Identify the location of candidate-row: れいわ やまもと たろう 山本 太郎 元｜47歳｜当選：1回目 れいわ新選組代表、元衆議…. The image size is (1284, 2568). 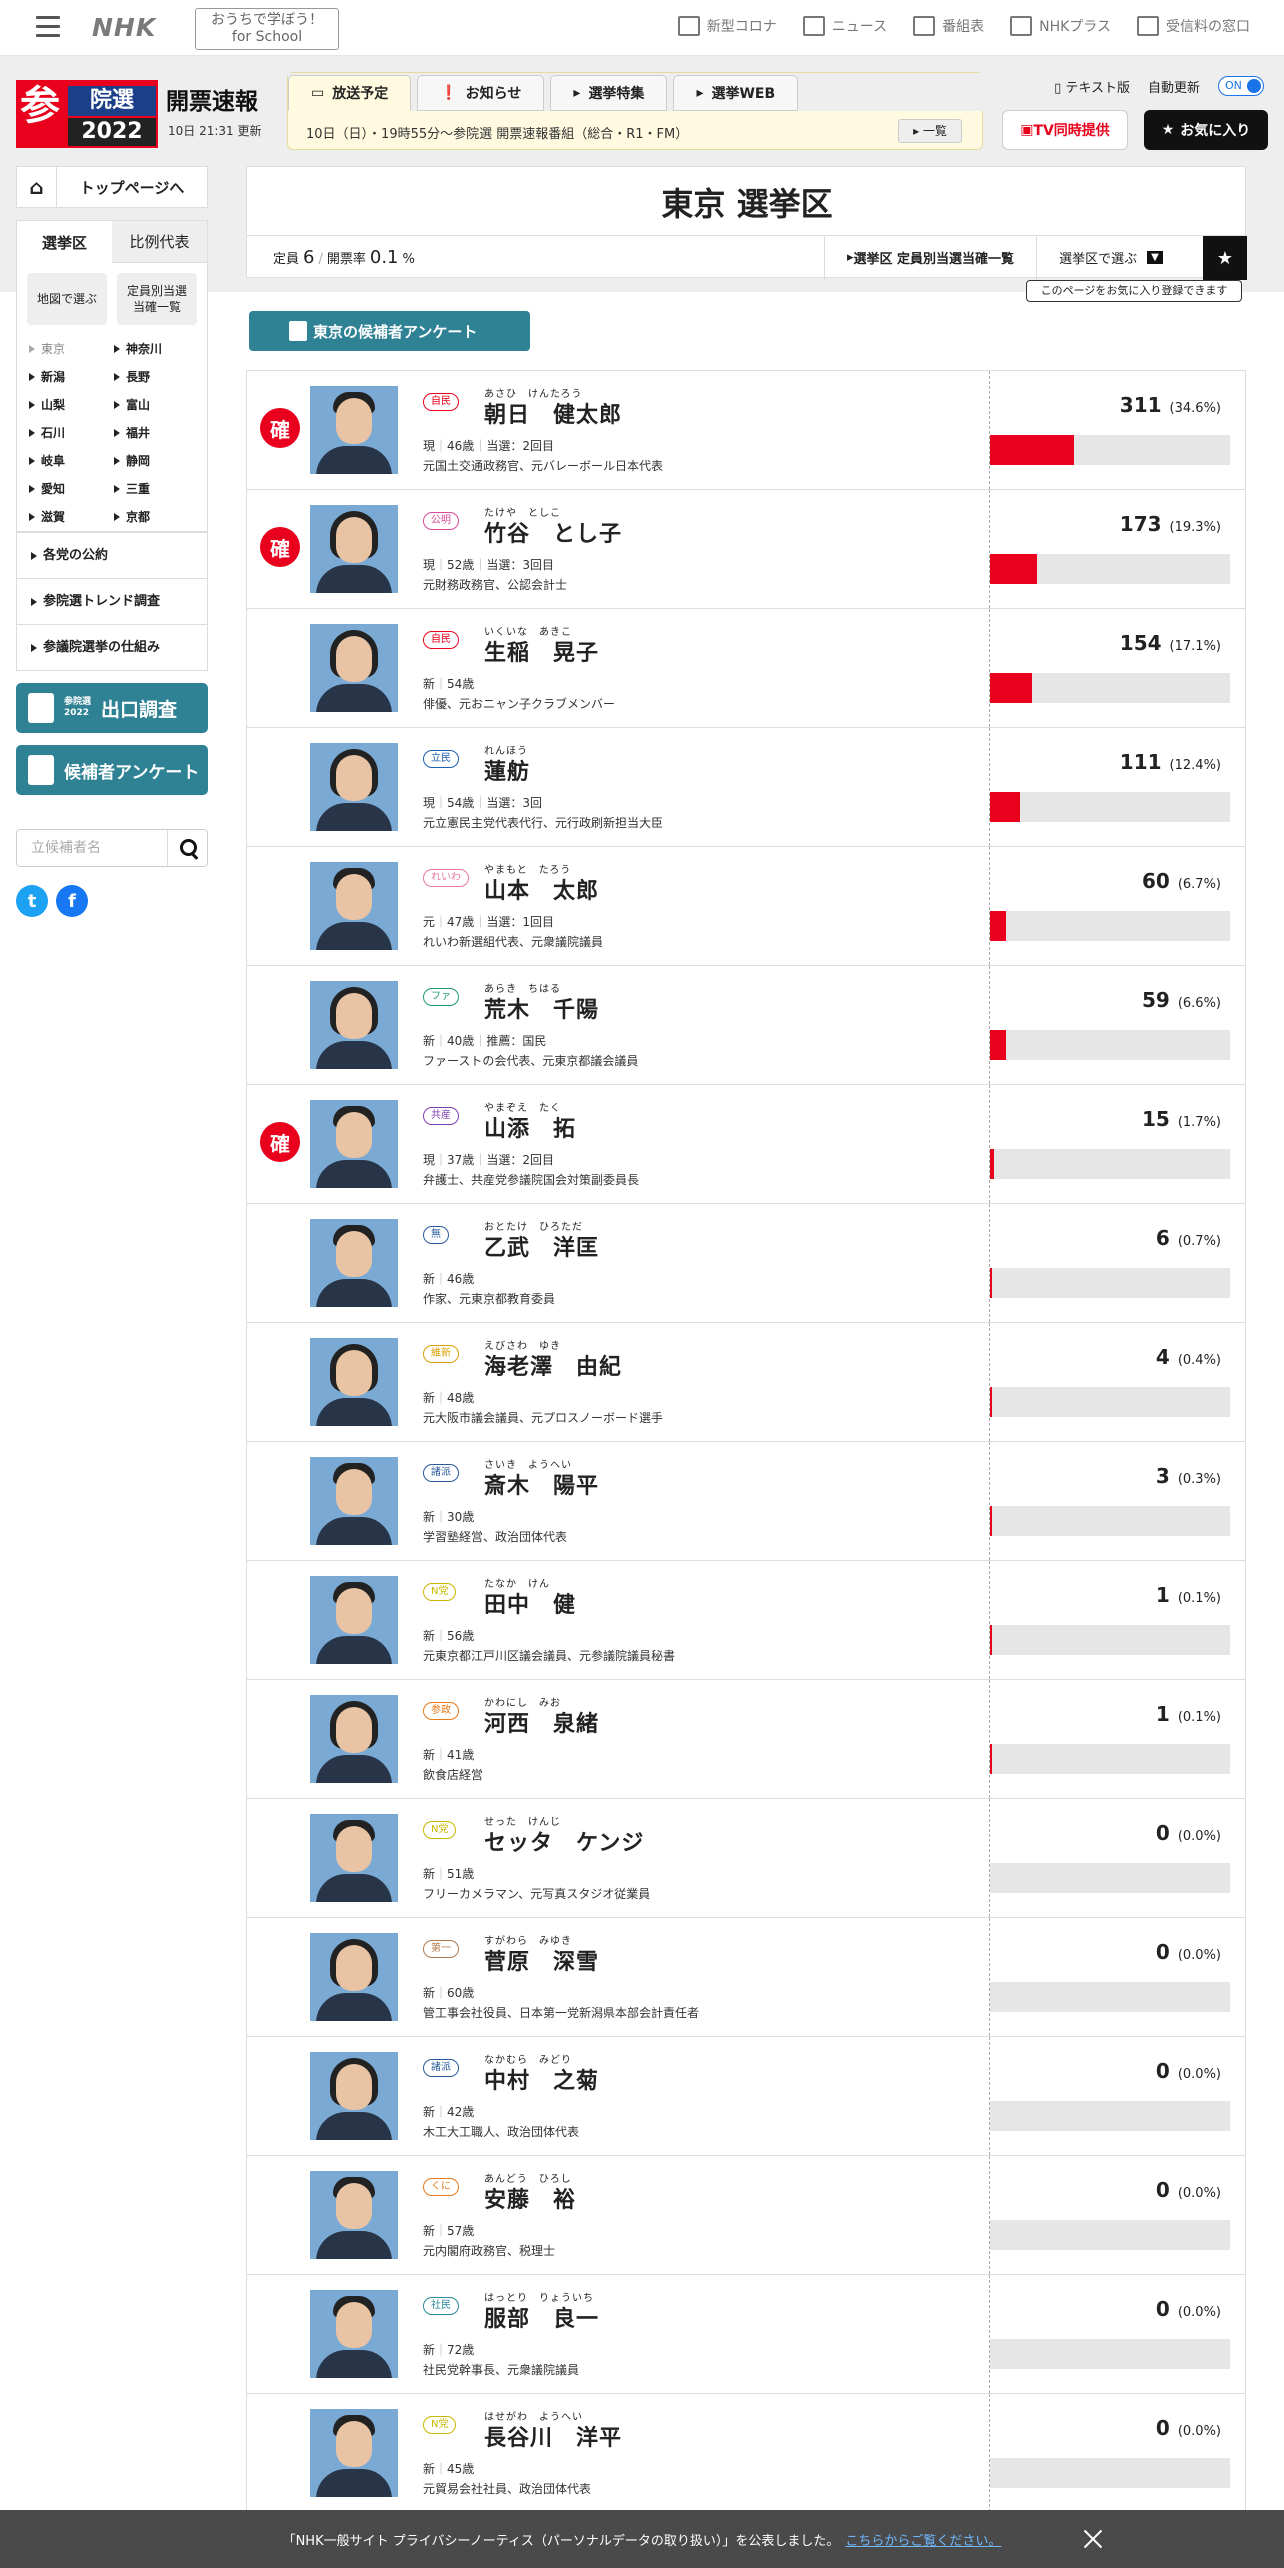
(746, 906).